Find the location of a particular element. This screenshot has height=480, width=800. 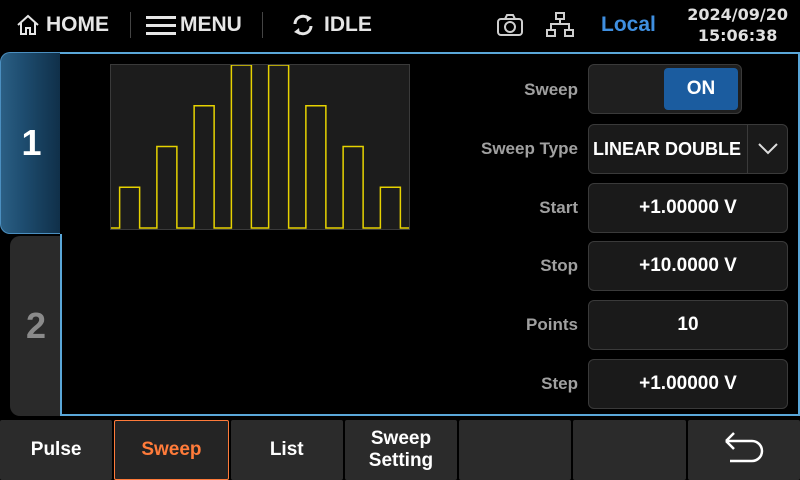

run-status: IDLE is located at coordinates (331, 25).